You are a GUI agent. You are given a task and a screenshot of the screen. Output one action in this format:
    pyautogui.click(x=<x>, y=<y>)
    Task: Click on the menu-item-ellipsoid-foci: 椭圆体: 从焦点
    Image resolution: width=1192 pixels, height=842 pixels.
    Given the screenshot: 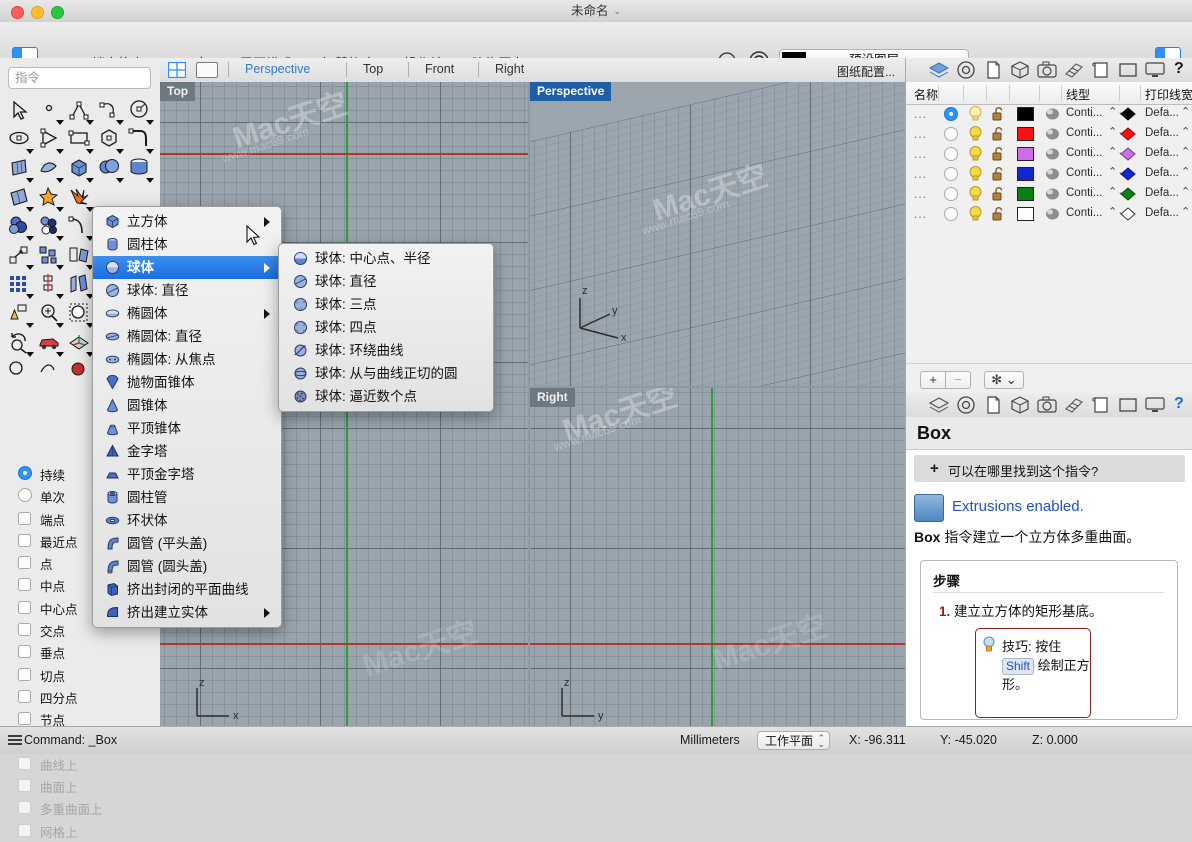 What is the action you would take?
    pyautogui.click(x=187, y=359)
    